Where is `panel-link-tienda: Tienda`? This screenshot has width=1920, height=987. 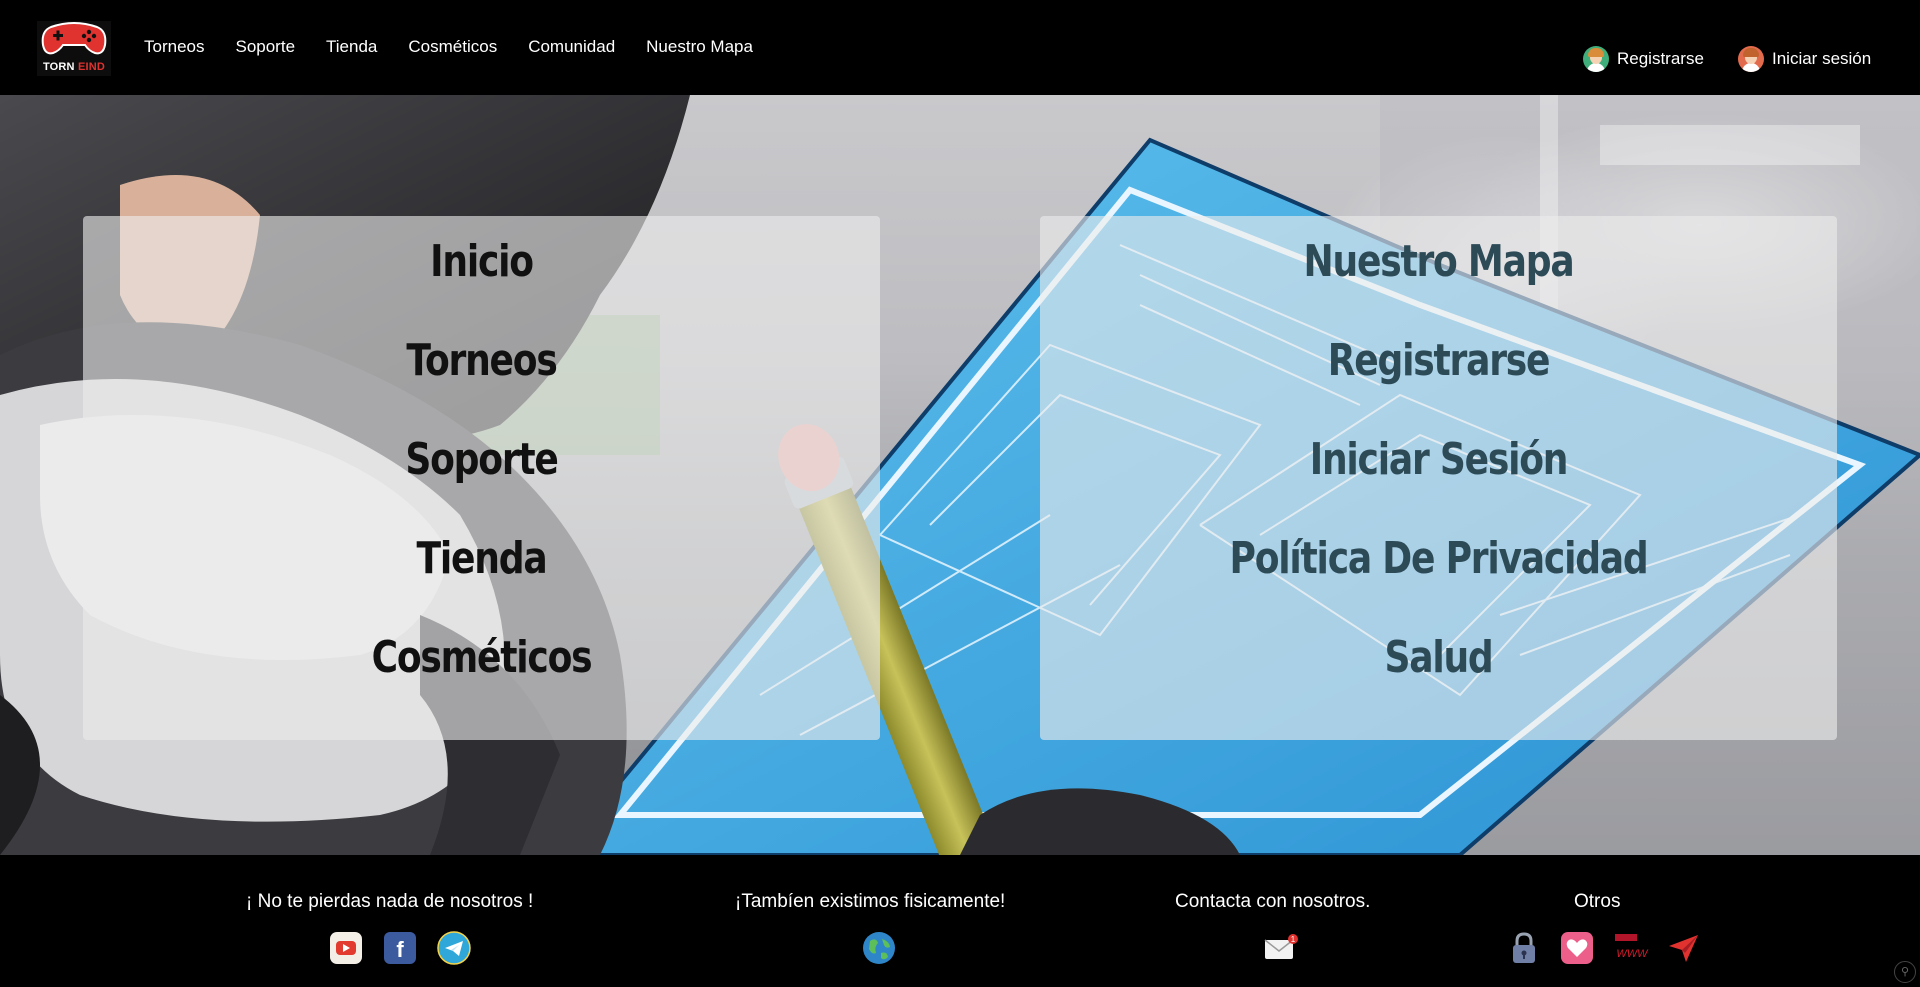
panel-link-tienda: Tienda is located at coordinates (482, 558).